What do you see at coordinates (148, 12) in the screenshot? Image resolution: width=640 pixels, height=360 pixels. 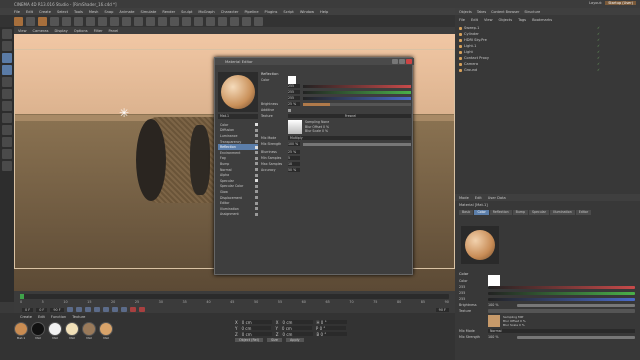 I see `menu-item-simulate: Simulate` at bounding box center [148, 12].